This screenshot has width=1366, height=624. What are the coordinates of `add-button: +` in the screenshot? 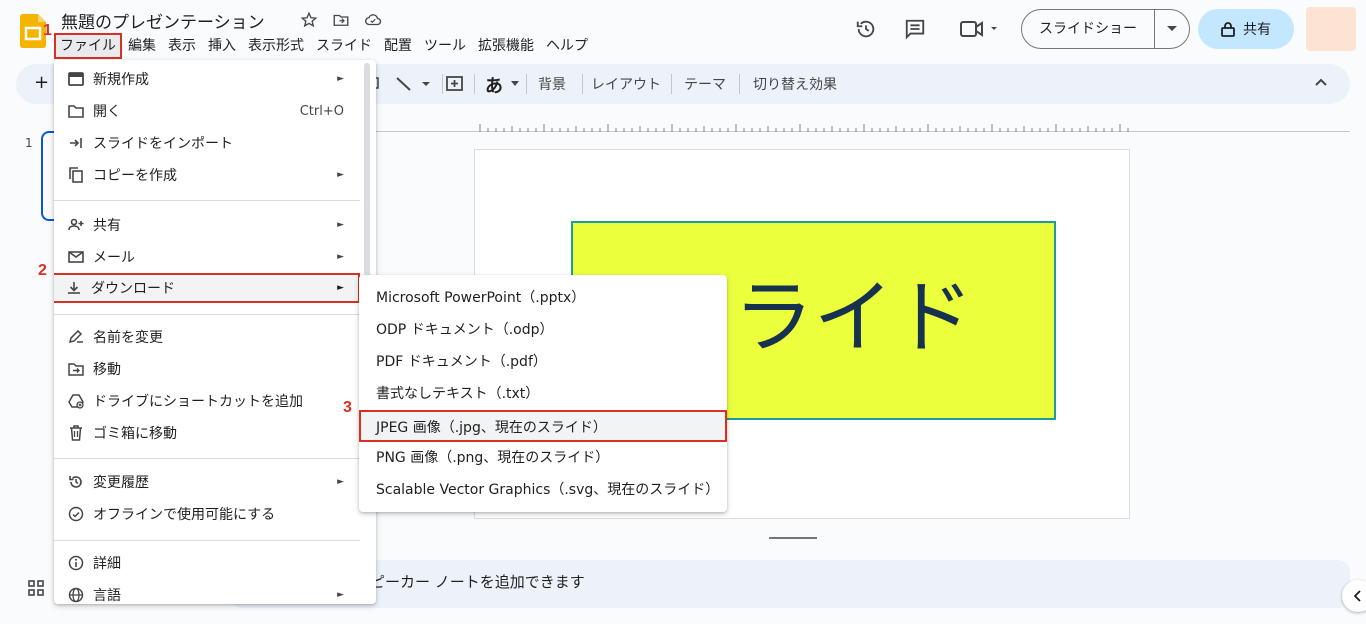 It's located at (41, 82).